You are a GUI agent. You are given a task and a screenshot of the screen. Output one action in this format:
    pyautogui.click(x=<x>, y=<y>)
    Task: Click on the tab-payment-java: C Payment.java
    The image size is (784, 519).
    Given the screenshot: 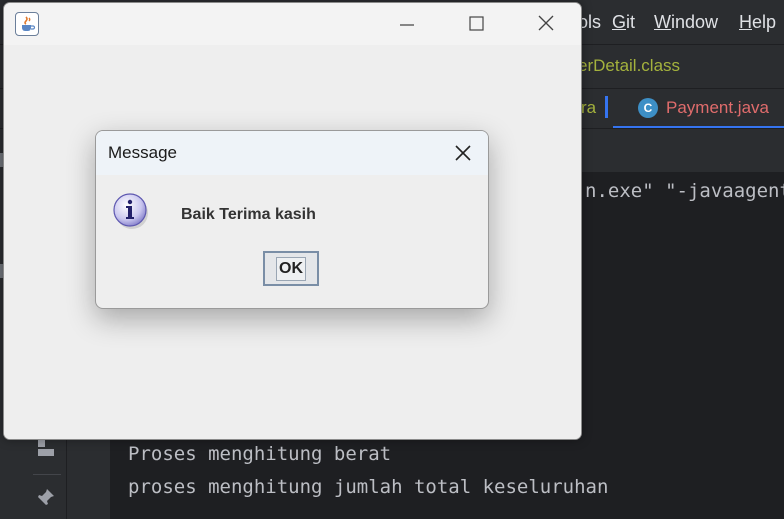 What is the action you would take?
    pyautogui.click(x=698, y=108)
    